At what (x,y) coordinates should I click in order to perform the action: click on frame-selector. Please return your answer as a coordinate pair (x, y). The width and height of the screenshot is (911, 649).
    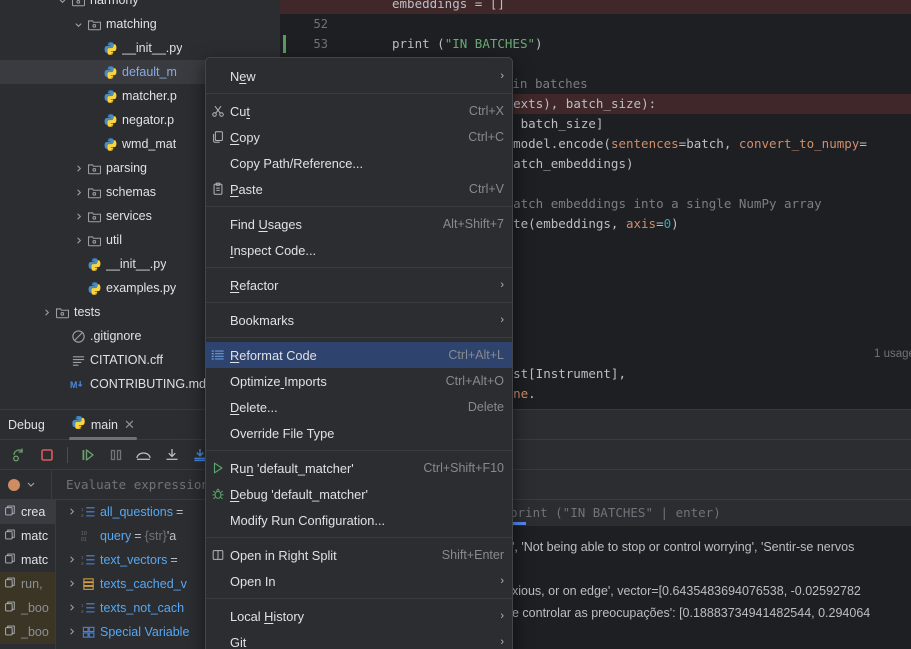
    Looking at the image, I should click on (26, 484).